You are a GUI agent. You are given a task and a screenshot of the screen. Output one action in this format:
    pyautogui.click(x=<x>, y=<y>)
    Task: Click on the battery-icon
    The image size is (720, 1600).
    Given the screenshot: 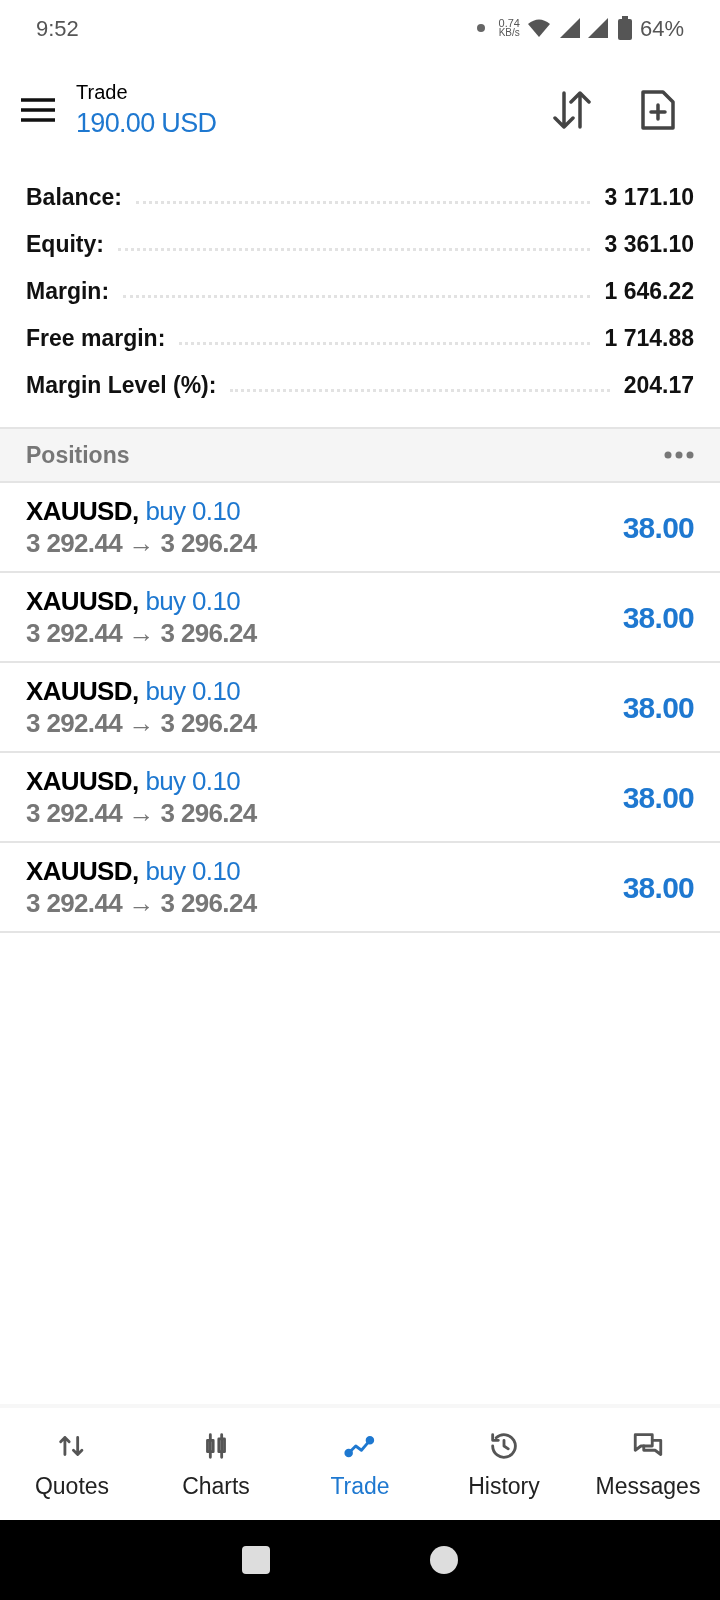 What is the action you would take?
    pyautogui.click(x=624, y=28)
    